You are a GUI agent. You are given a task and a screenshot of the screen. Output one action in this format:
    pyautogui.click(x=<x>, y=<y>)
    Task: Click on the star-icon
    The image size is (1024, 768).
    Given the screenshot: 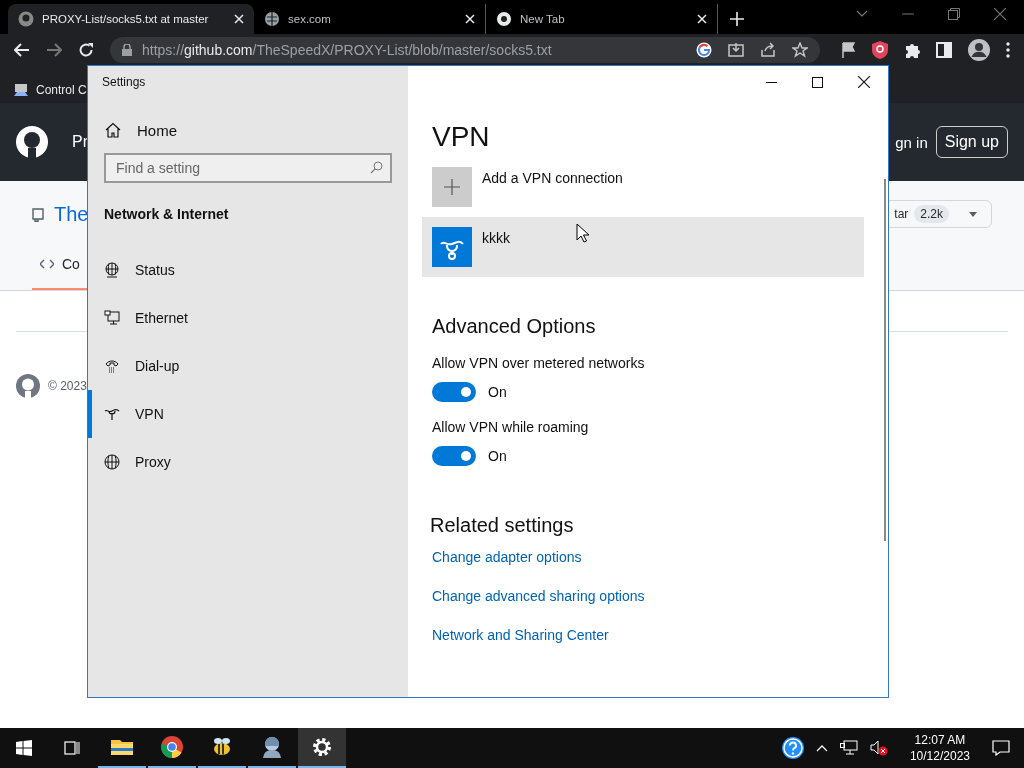 What is the action you would take?
    pyautogui.click(x=800, y=50)
    